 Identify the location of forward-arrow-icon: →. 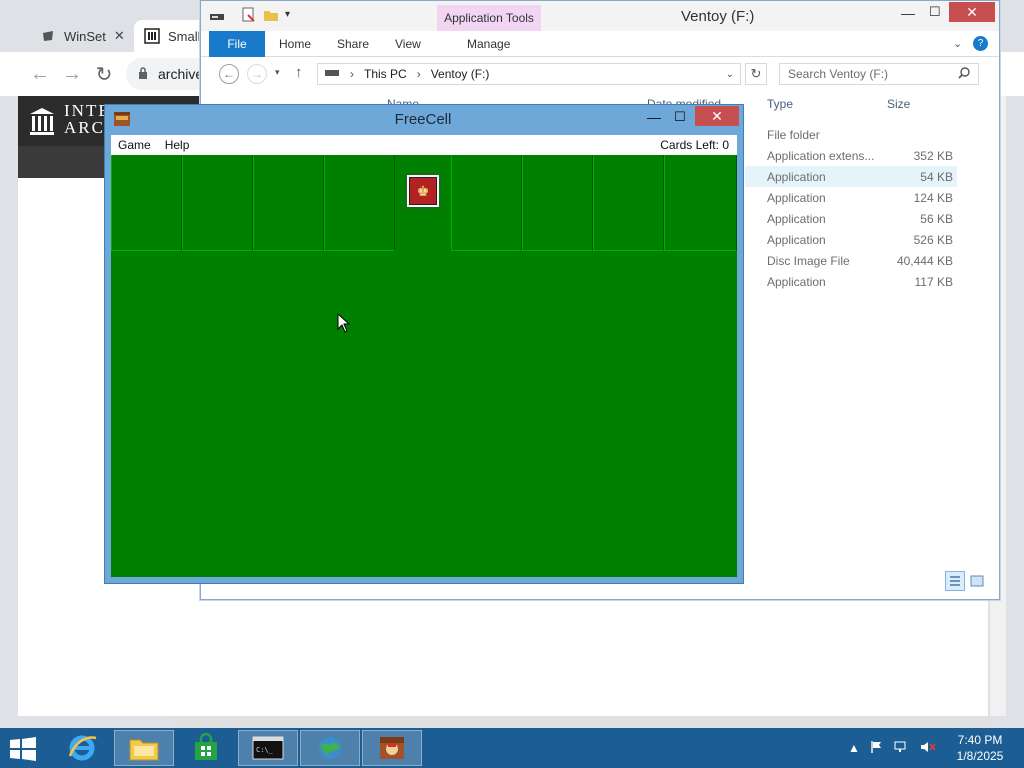
(72, 74).